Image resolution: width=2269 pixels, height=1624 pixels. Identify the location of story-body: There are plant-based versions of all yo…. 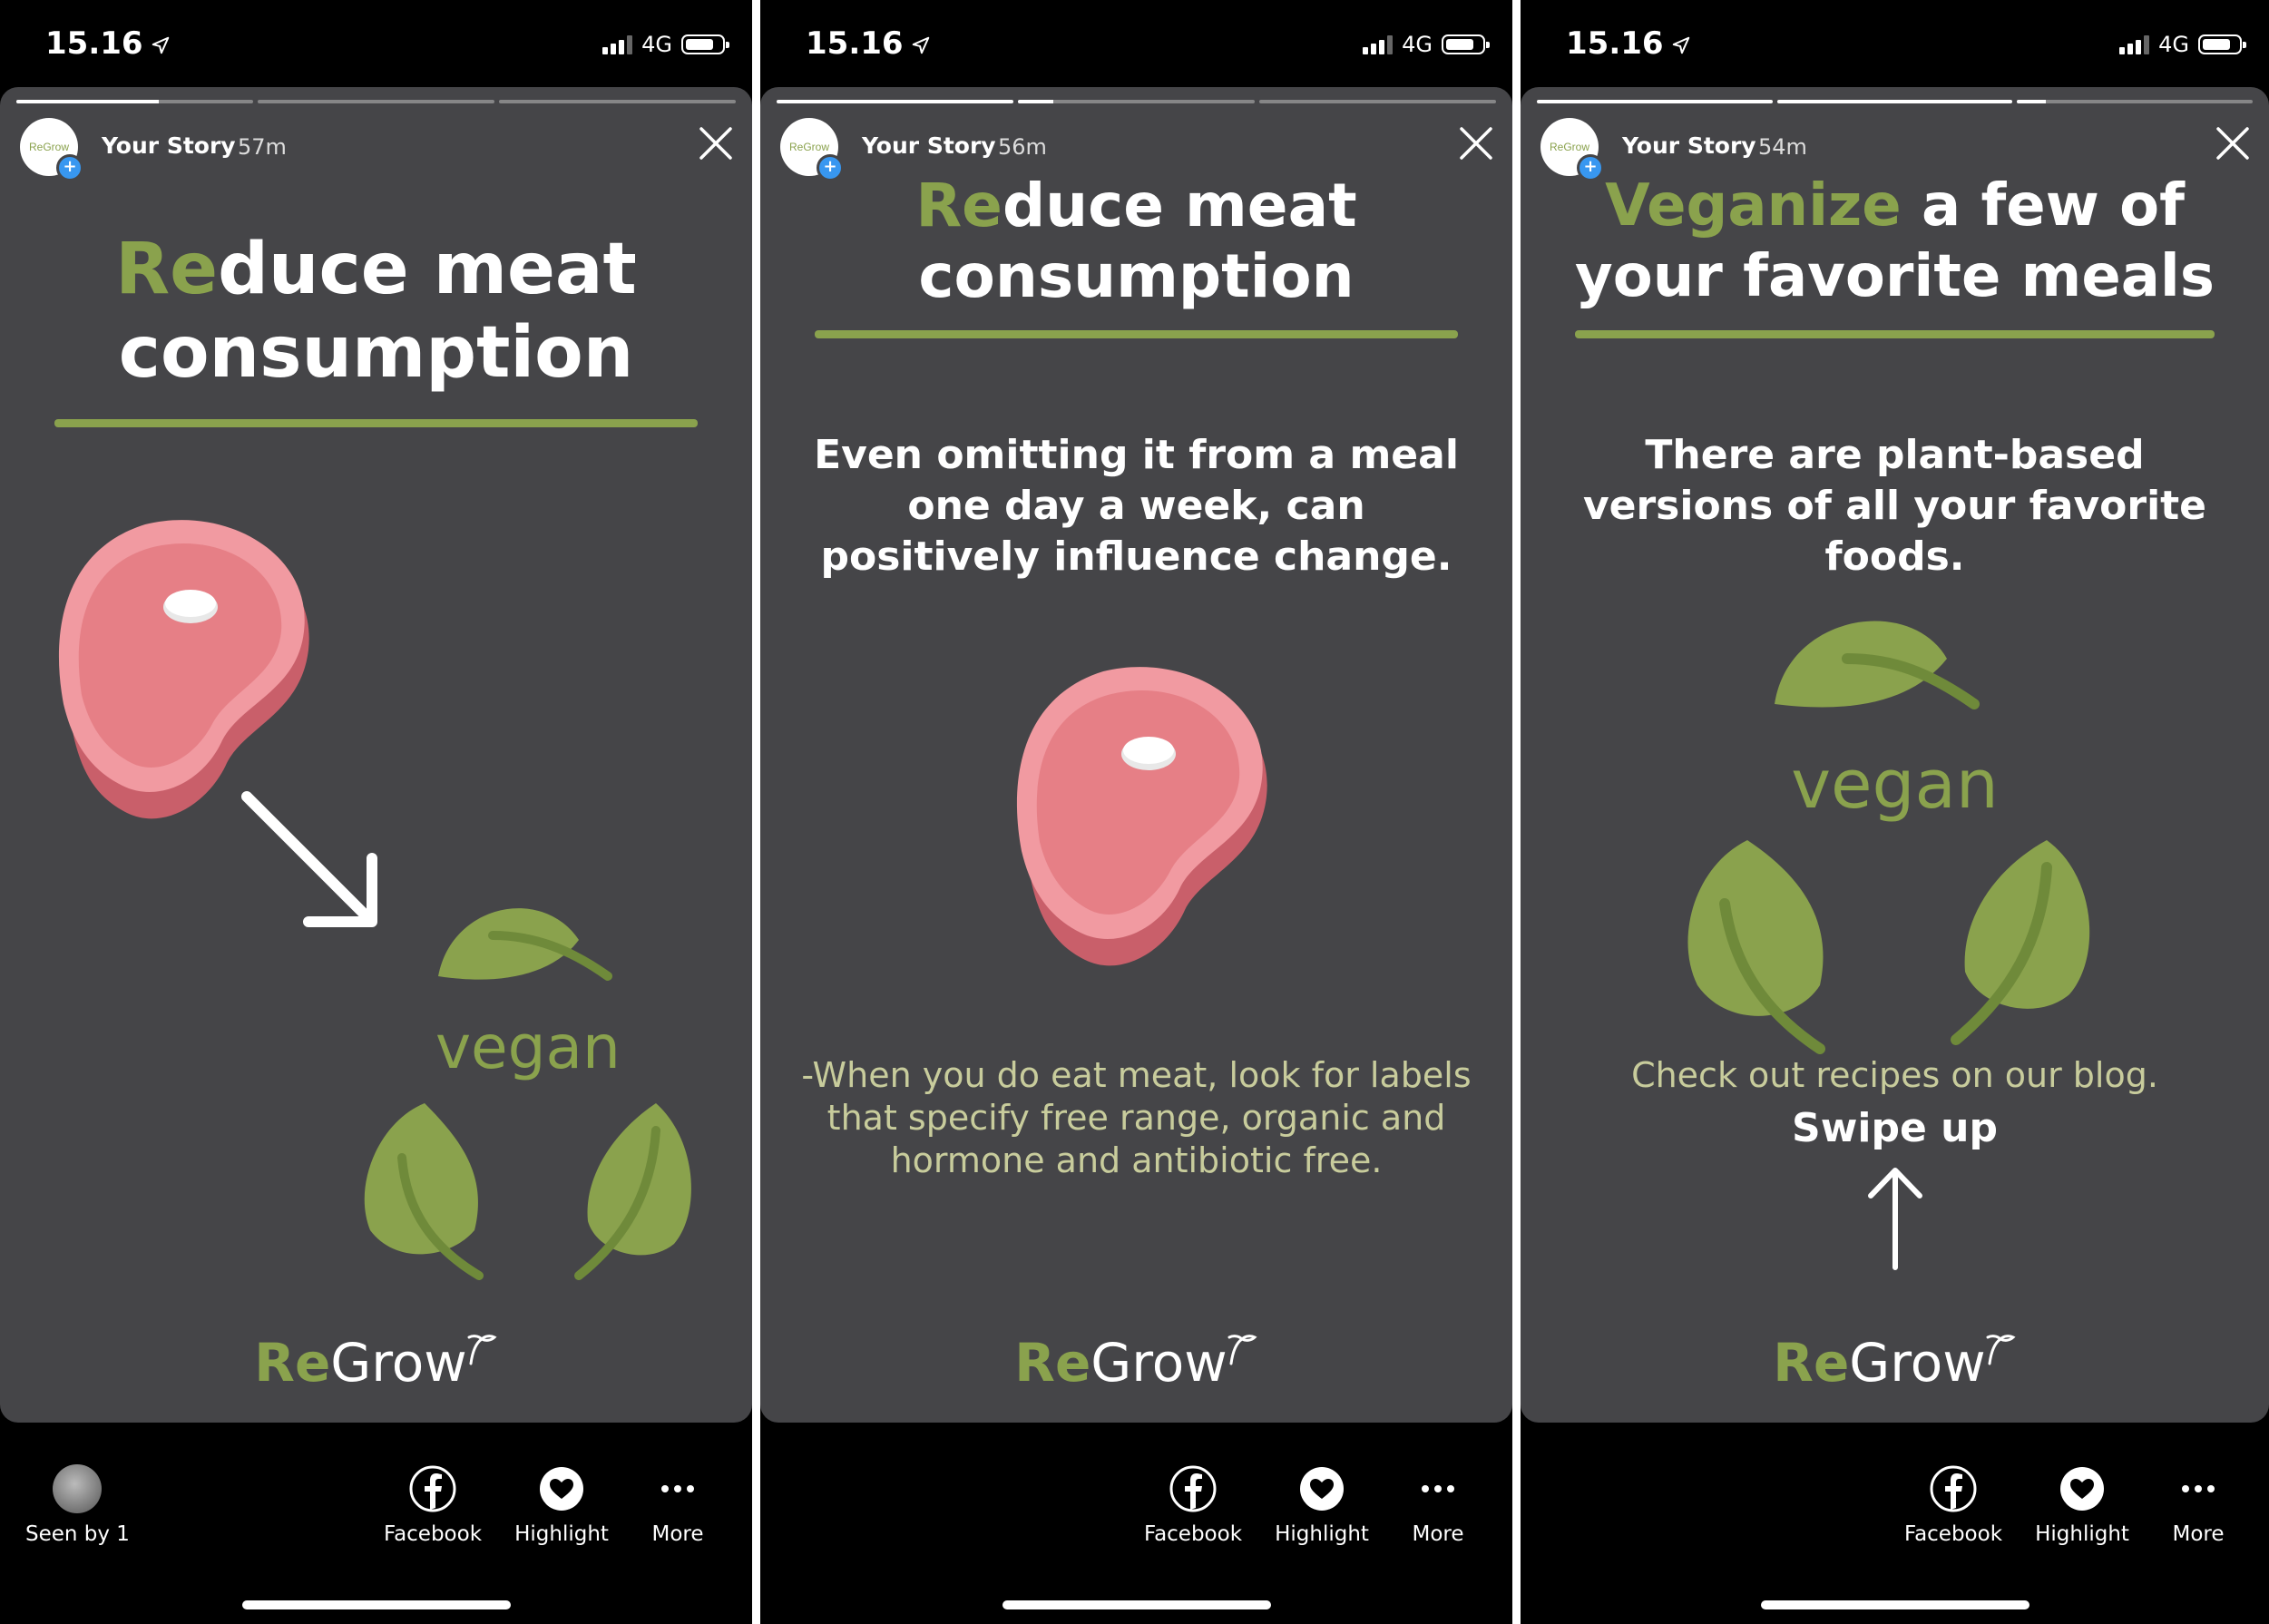
(1894, 506).